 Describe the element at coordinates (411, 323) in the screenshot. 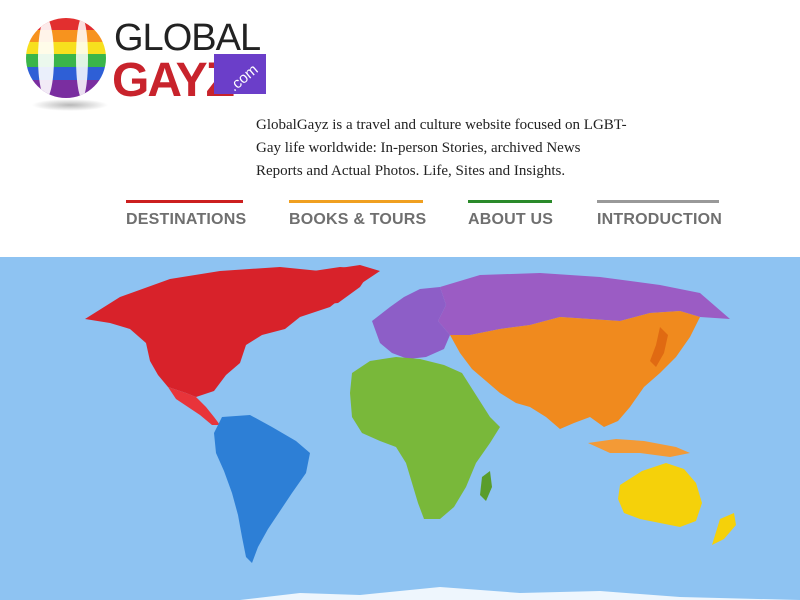

I see `region-europe` at that location.